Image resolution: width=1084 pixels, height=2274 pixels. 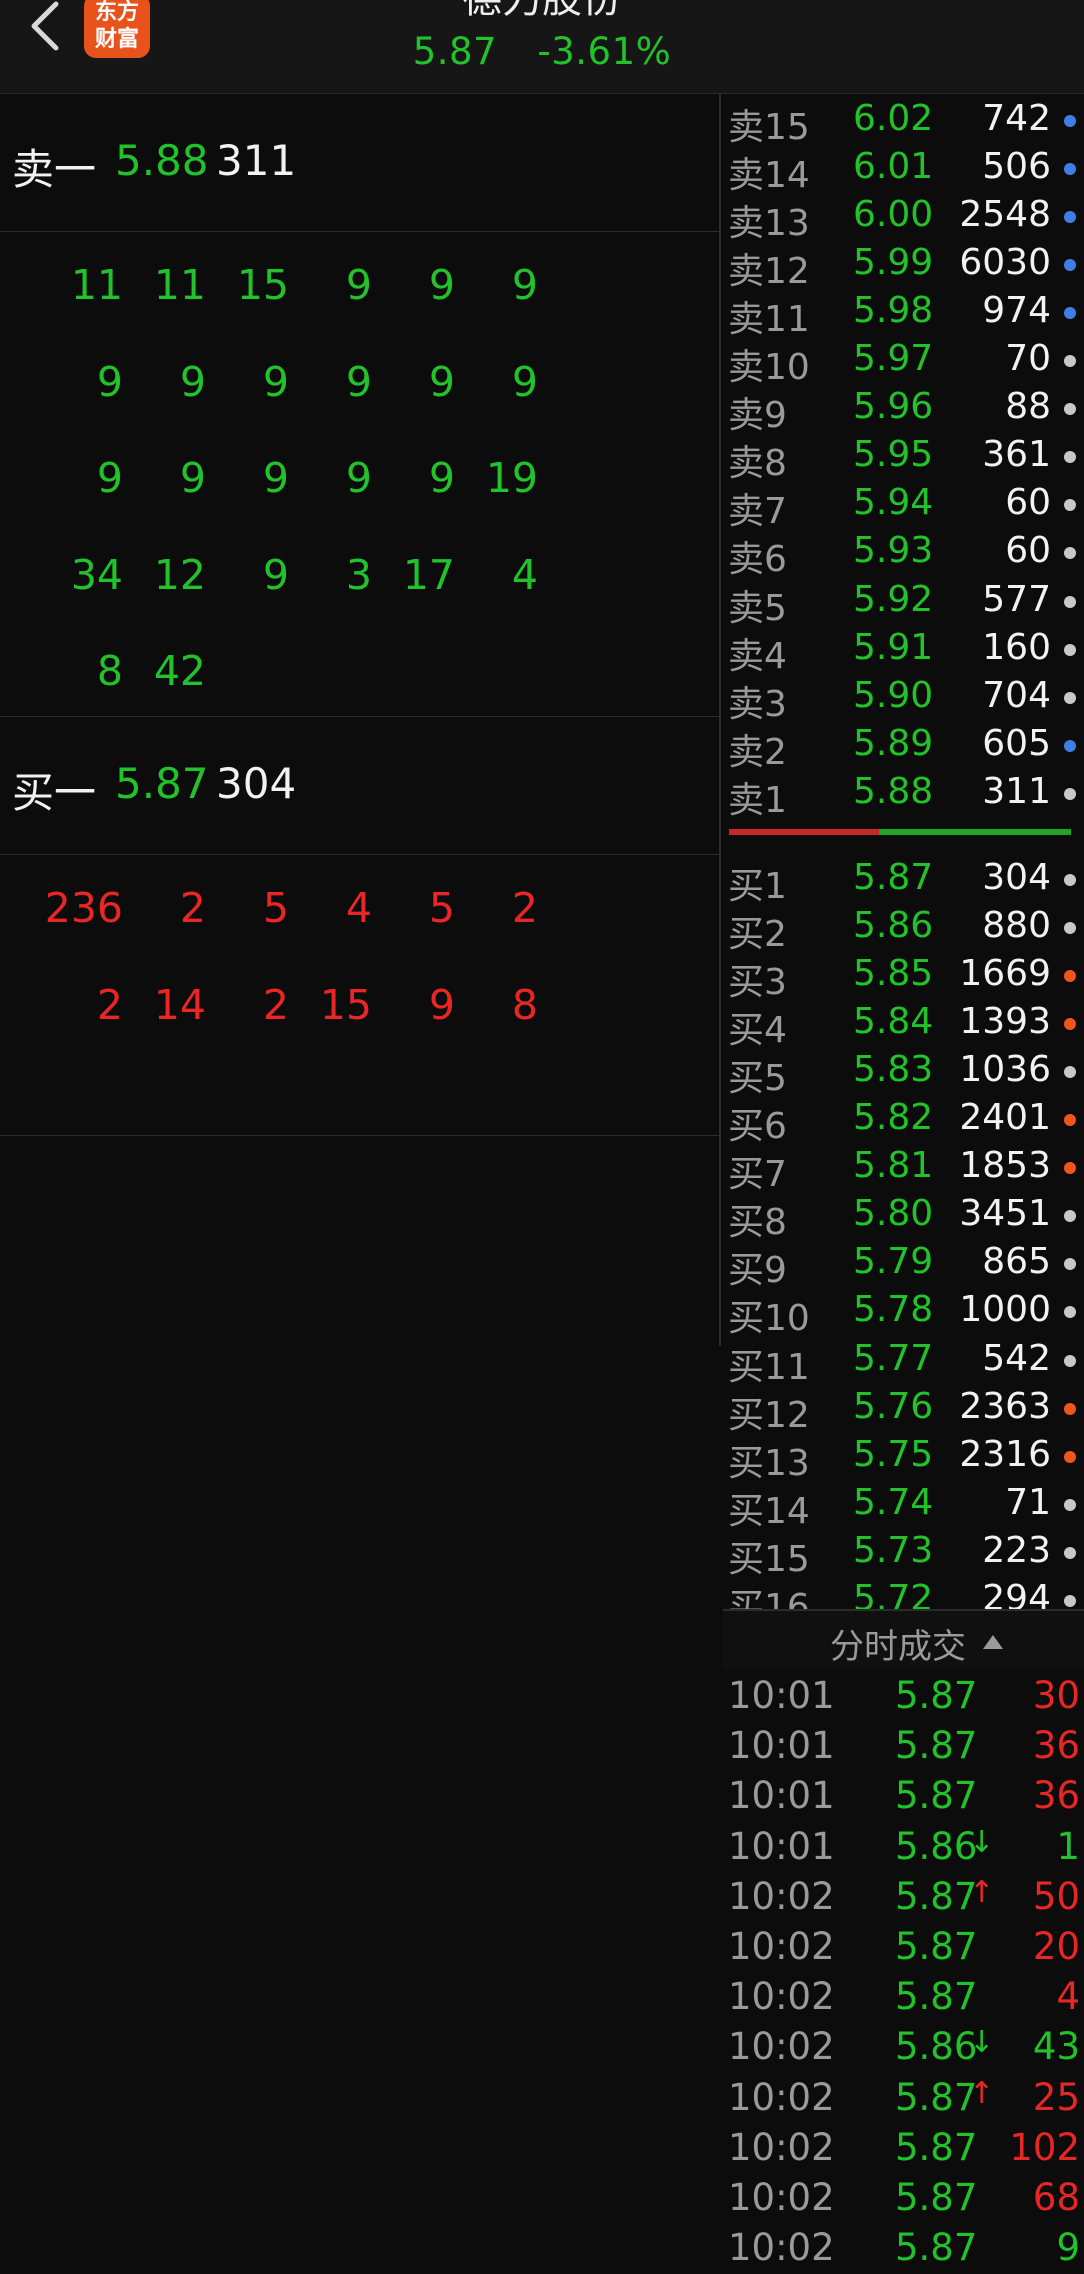 I want to click on depth-row: 卖8 5.95 361, so click(x=903, y=457).